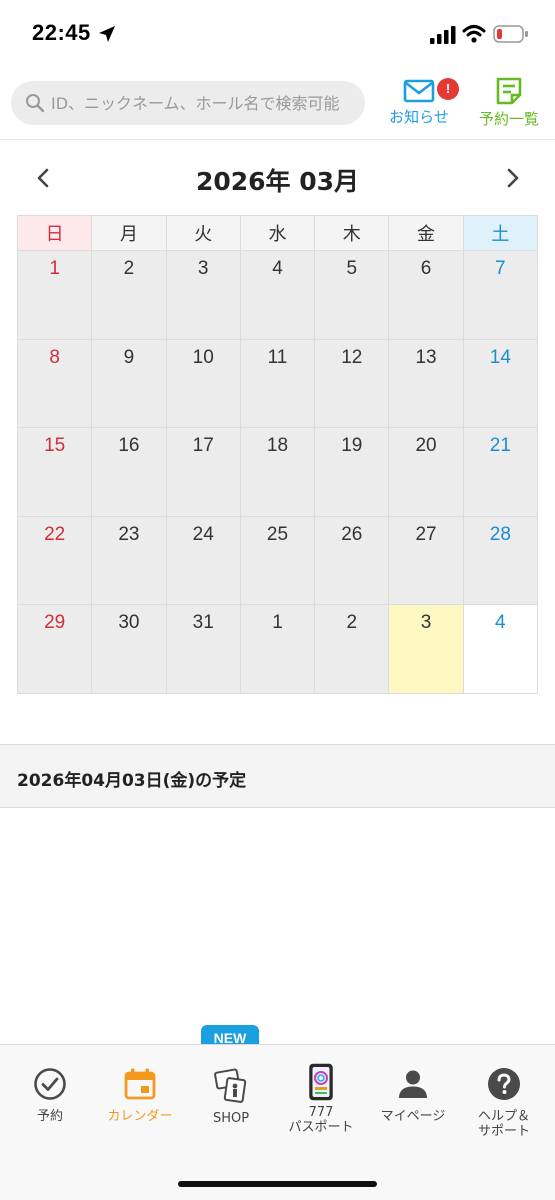 This screenshot has width=555, height=1200. What do you see at coordinates (132, 781) in the screenshot?
I see `schedule-title: 2026年04月03日(金)の予定` at bounding box center [132, 781].